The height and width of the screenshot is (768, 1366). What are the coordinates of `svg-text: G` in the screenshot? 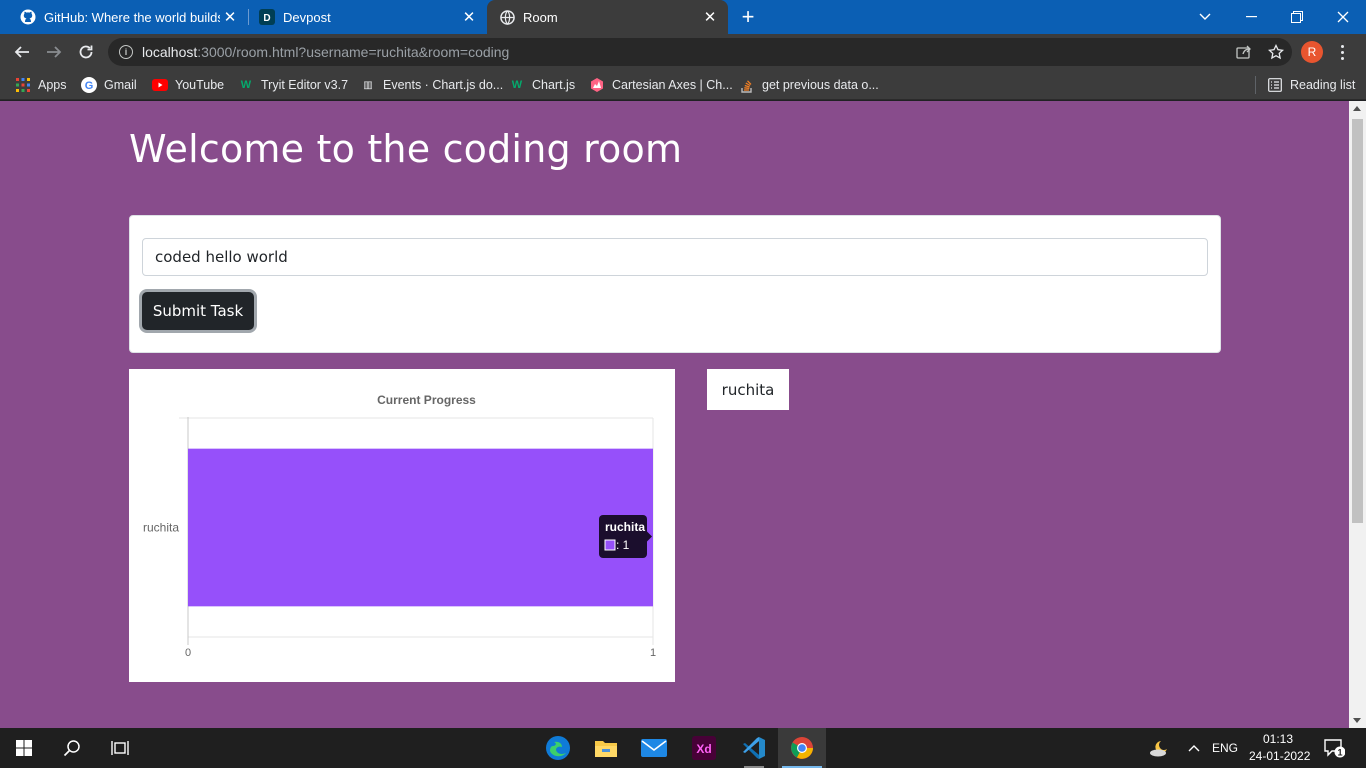 It's located at (89, 86).